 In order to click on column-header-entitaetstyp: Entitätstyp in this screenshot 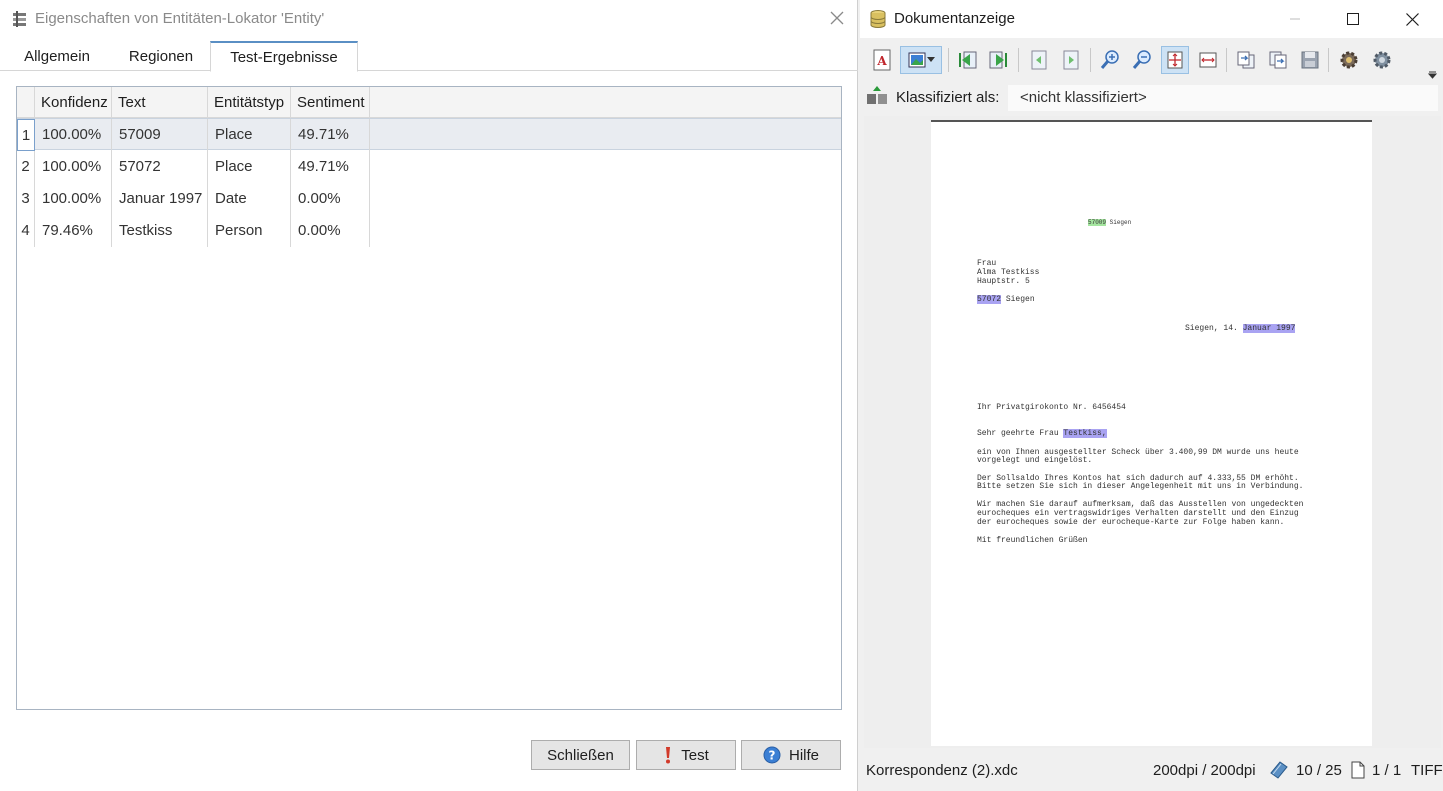, I will do `click(249, 102)`.